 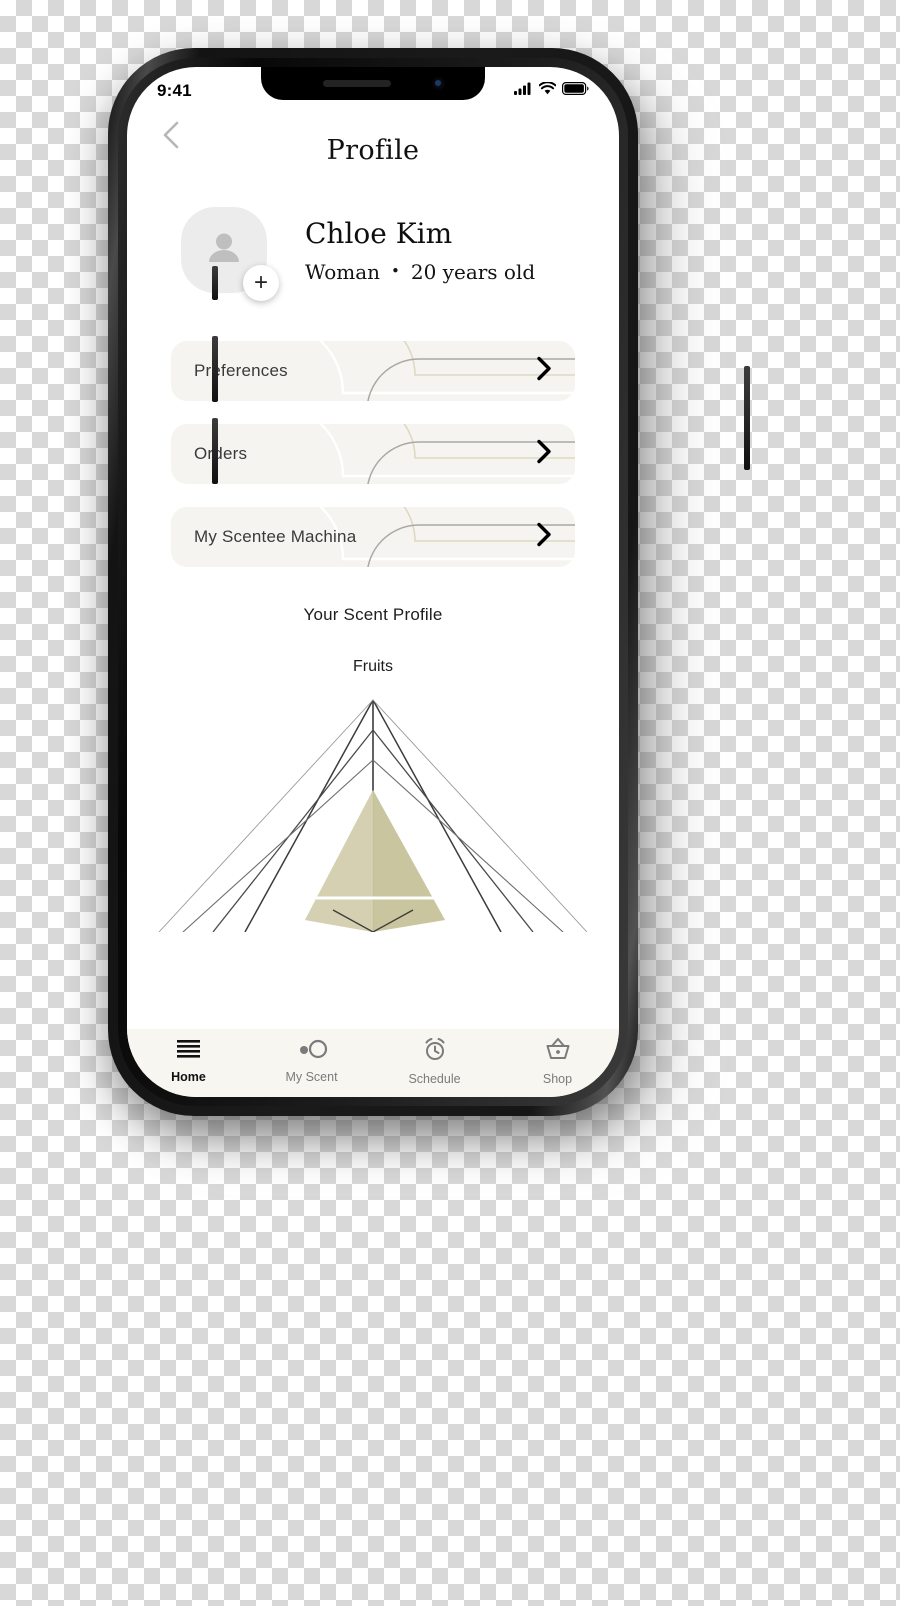 I want to click on earpiece-speaker, so click(x=357, y=83).